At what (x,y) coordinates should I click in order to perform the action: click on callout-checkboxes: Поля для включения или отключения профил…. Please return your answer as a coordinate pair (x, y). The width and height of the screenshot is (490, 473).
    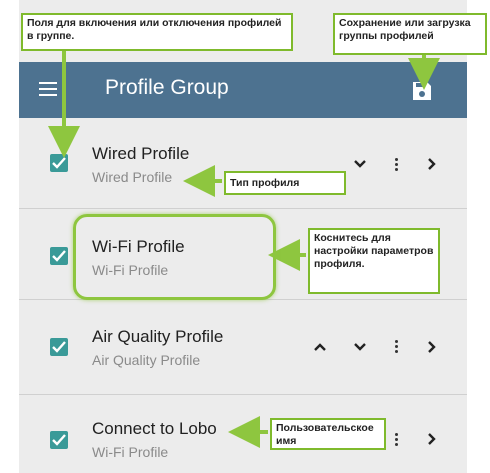
    Looking at the image, I should click on (157, 32).